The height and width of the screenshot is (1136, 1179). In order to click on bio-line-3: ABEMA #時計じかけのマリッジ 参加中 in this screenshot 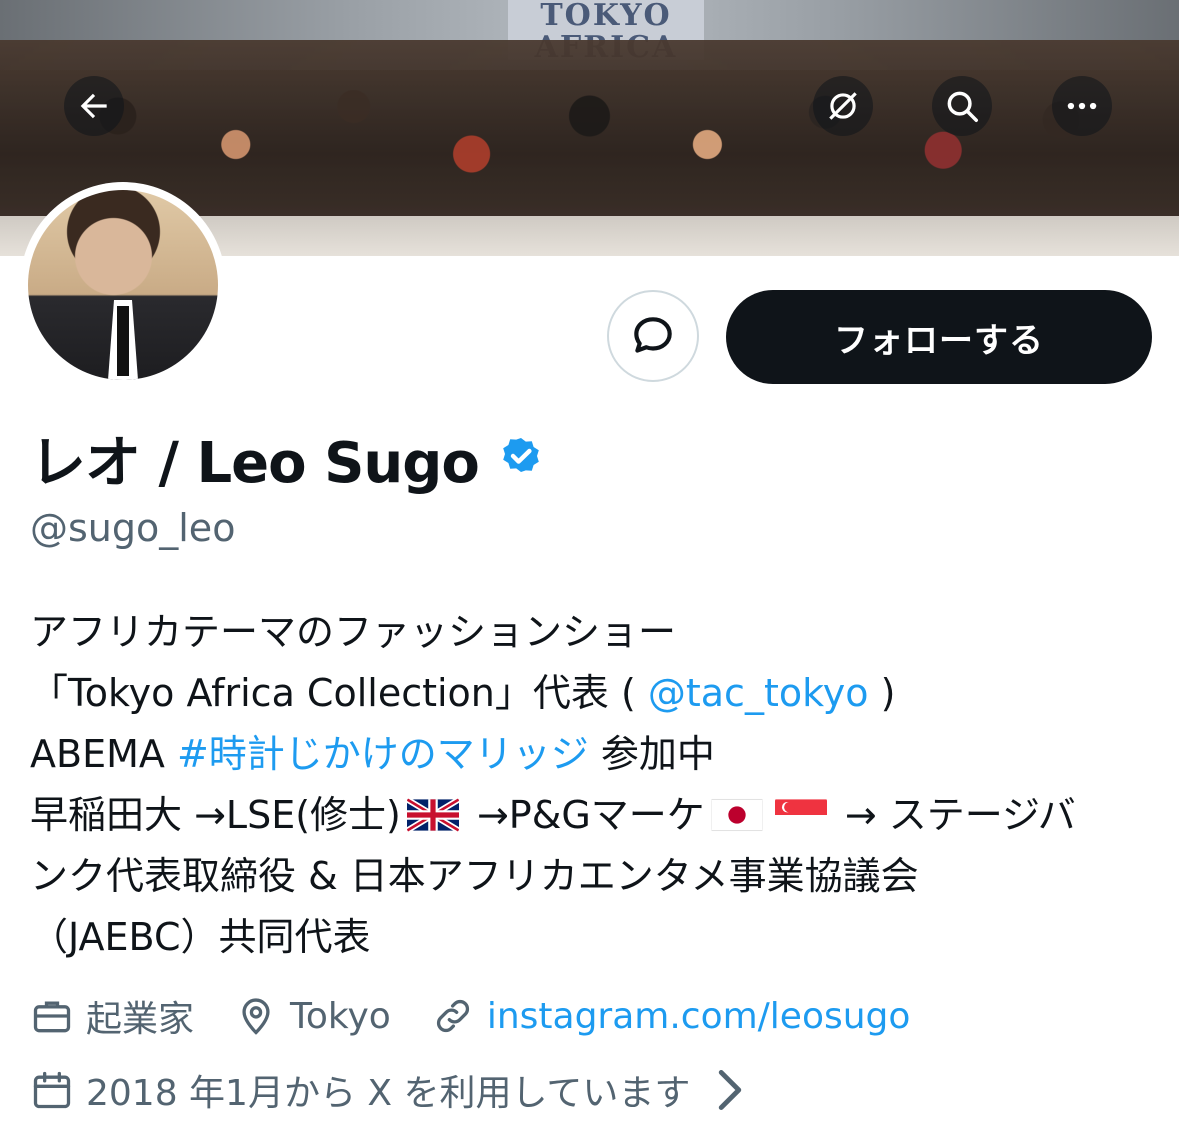, I will do `click(595, 754)`.